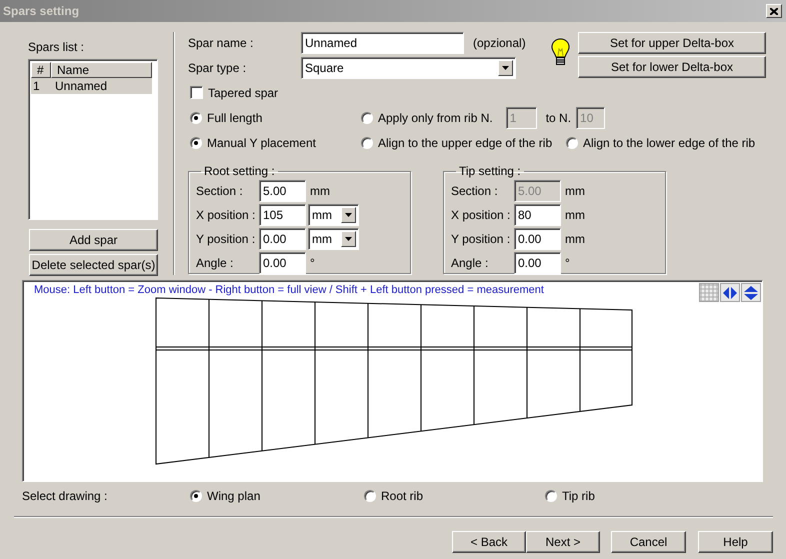 The width and height of the screenshot is (786, 559). What do you see at coordinates (239, 171) in the screenshot?
I see `group-title: Root setting :` at bounding box center [239, 171].